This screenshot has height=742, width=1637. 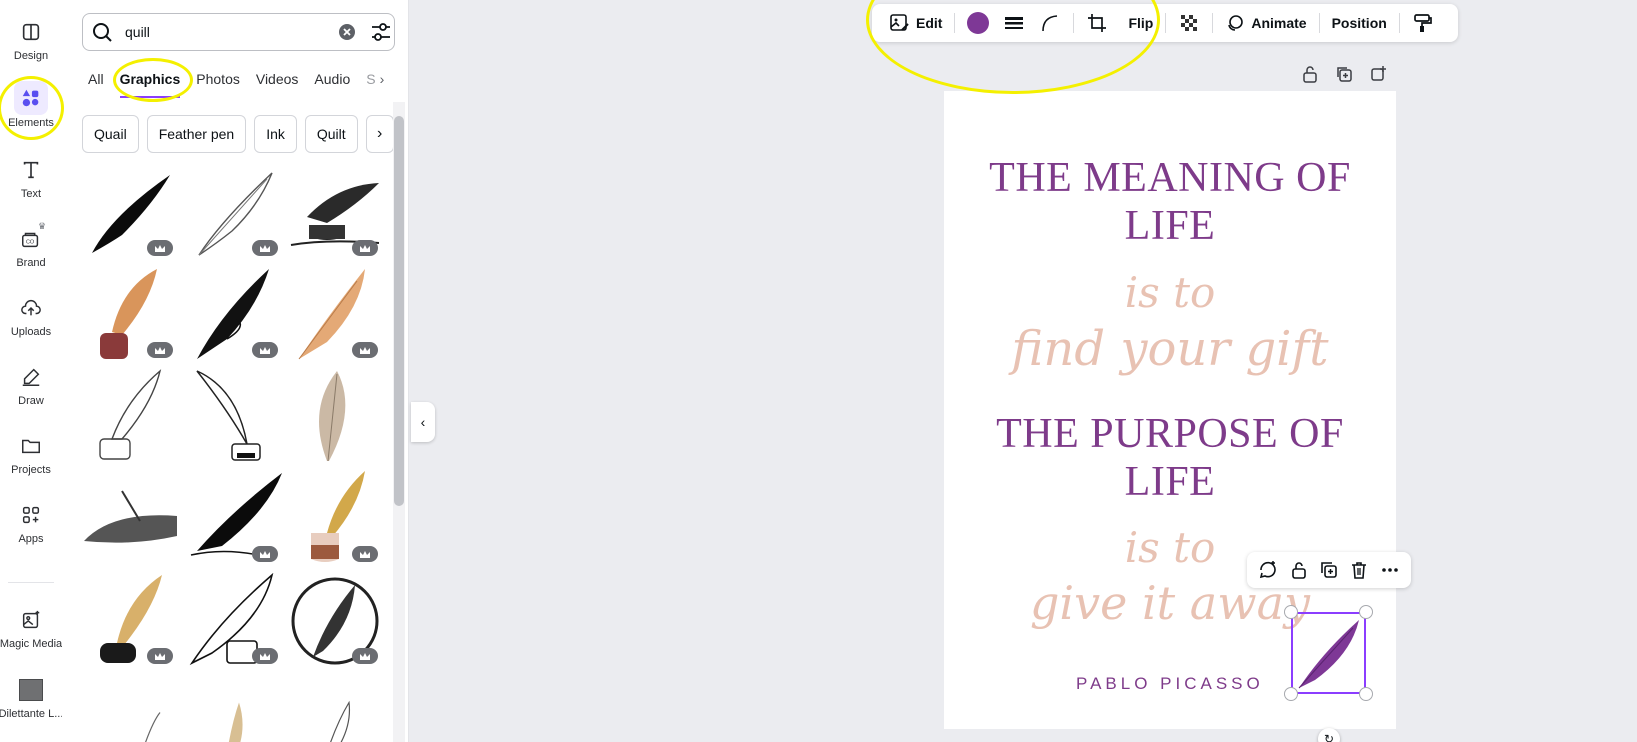 What do you see at coordinates (218, 83) in the screenshot?
I see `tab-photos: Photos` at bounding box center [218, 83].